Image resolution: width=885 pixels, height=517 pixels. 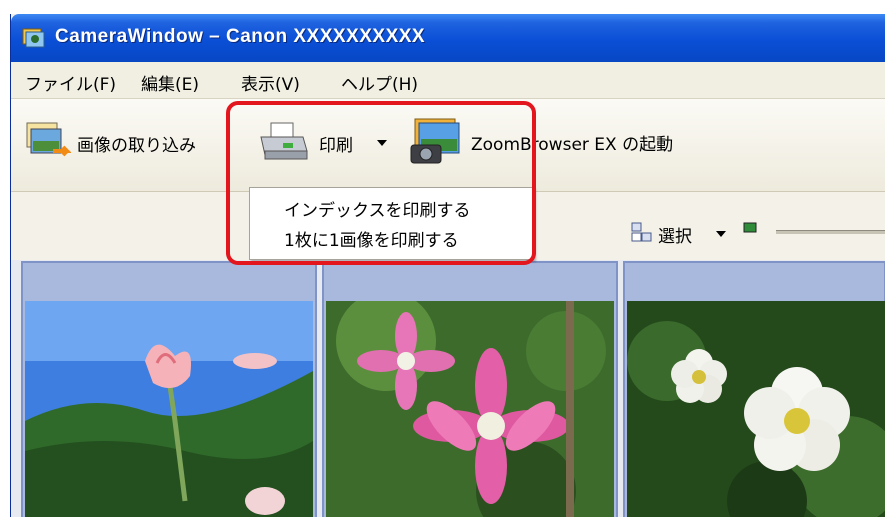 I want to click on thumbnail-size-small-icon, so click(x=751, y=229).